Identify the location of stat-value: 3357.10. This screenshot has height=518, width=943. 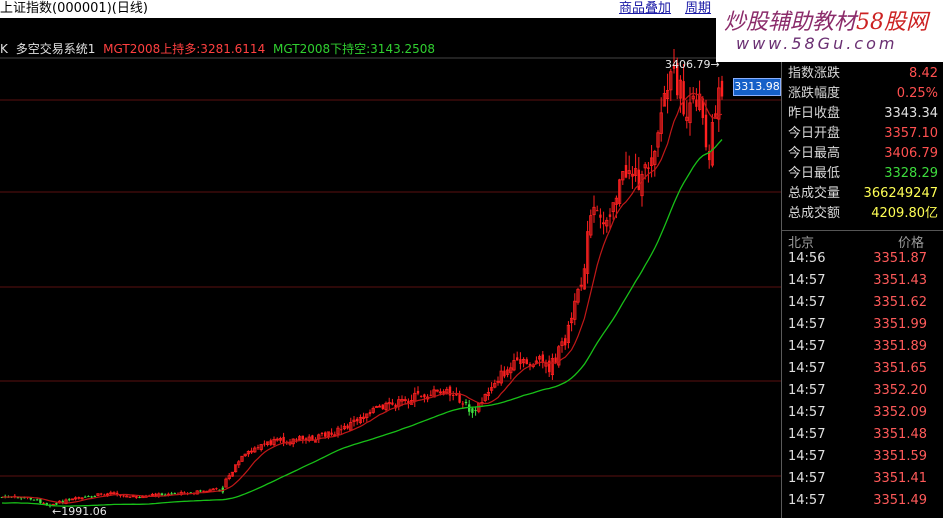
(911, 133).